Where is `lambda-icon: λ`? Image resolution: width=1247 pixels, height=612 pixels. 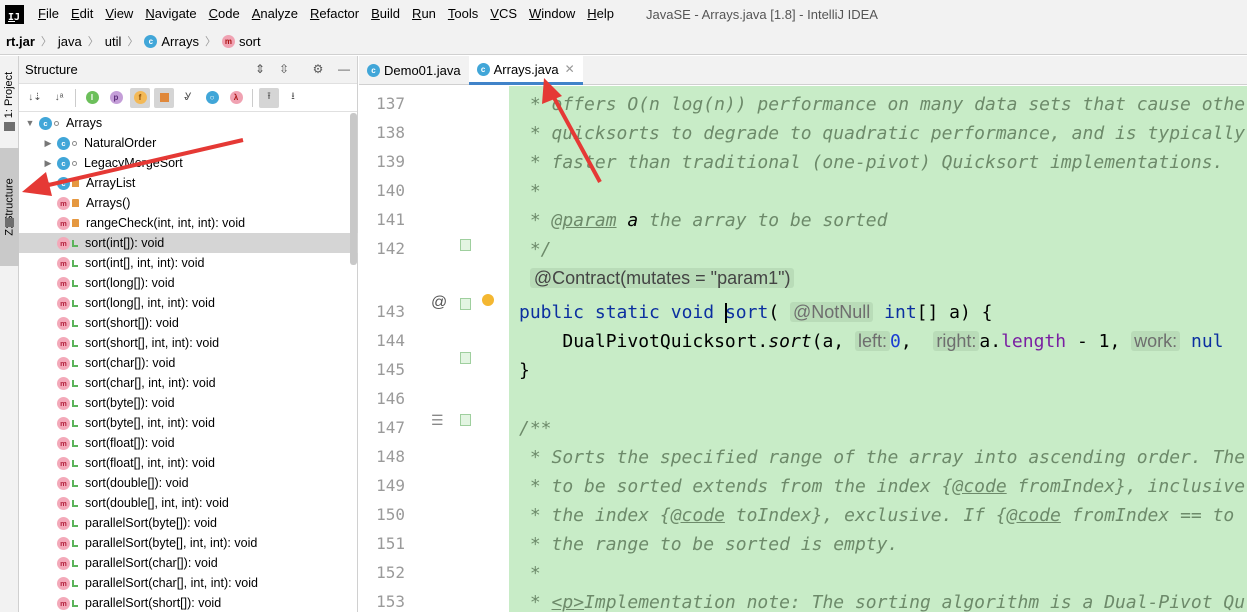 lambda-icon: λ is located at coordinates (236, 98).